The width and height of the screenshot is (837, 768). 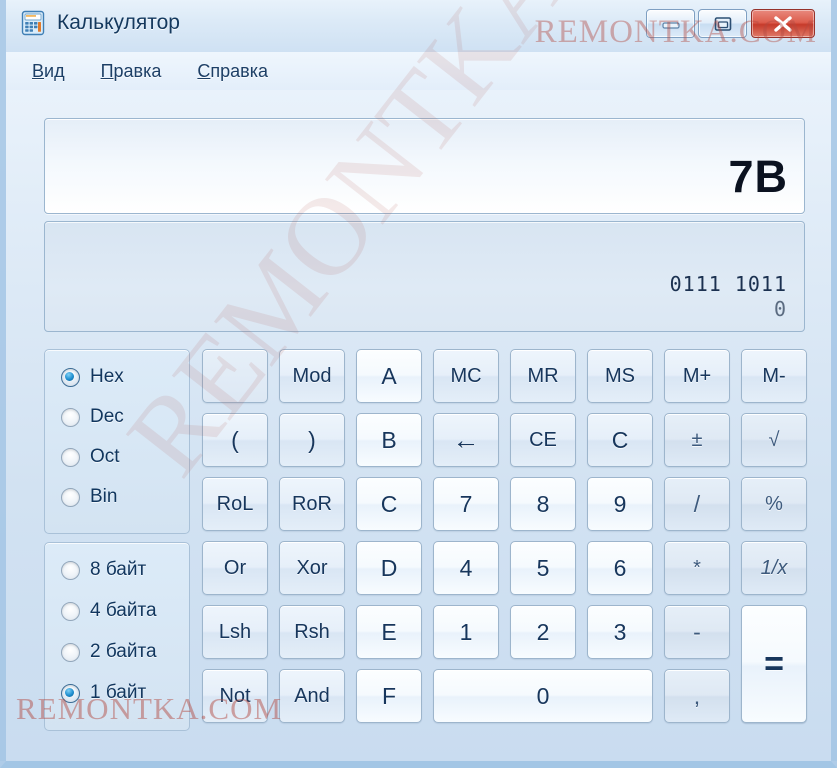 I want to click on minimize-icon, so click(x=670, y=25).